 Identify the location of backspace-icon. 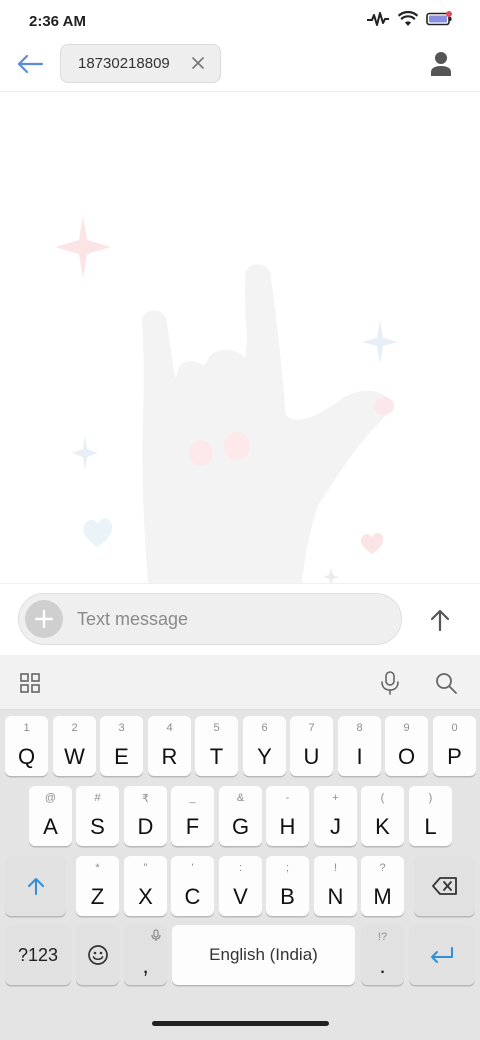
(444, 886).